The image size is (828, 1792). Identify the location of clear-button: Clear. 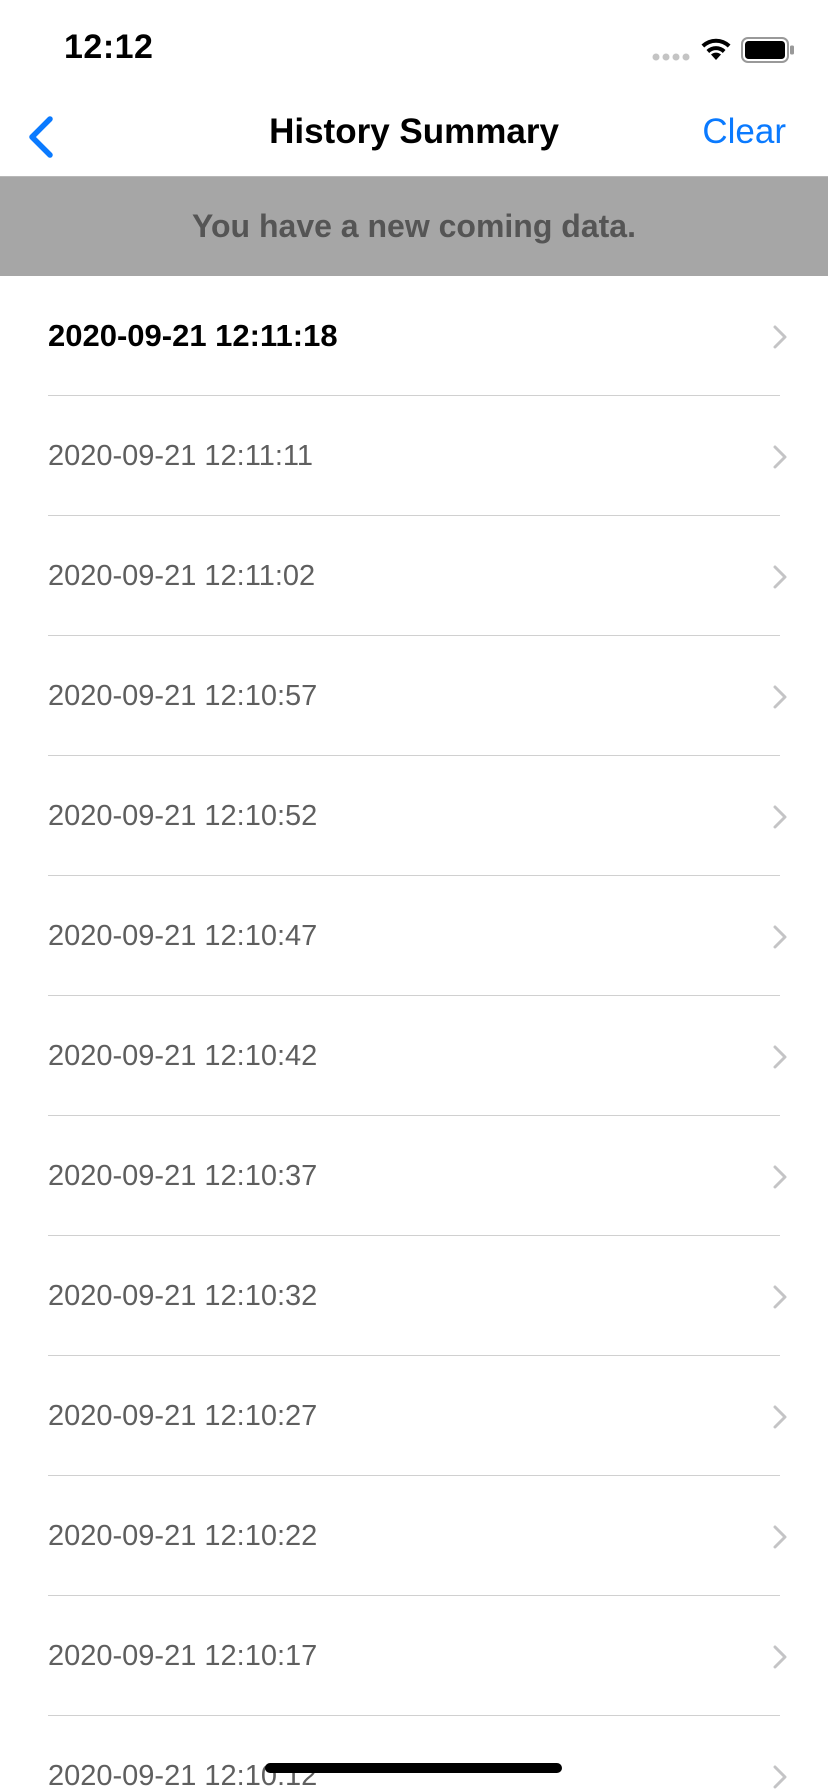
(744, 132).